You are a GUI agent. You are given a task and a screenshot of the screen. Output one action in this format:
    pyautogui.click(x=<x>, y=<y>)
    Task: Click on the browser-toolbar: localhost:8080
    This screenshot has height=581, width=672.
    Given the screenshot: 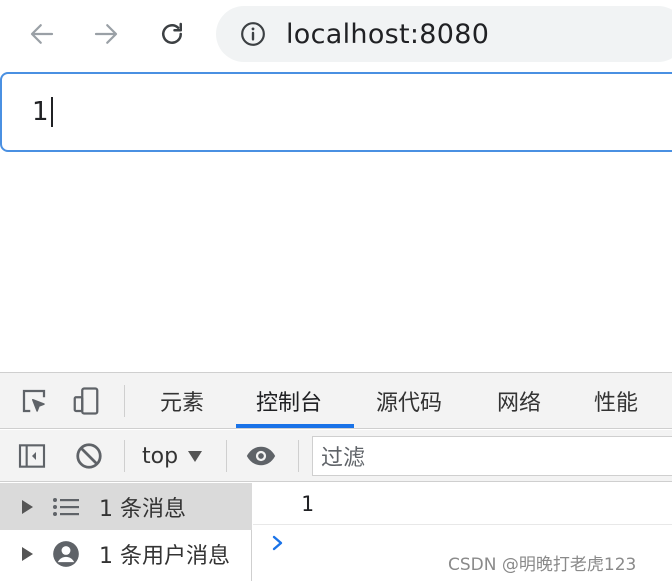 What is the action you would take?
    pyautogui.click(x=336, y=34)
    